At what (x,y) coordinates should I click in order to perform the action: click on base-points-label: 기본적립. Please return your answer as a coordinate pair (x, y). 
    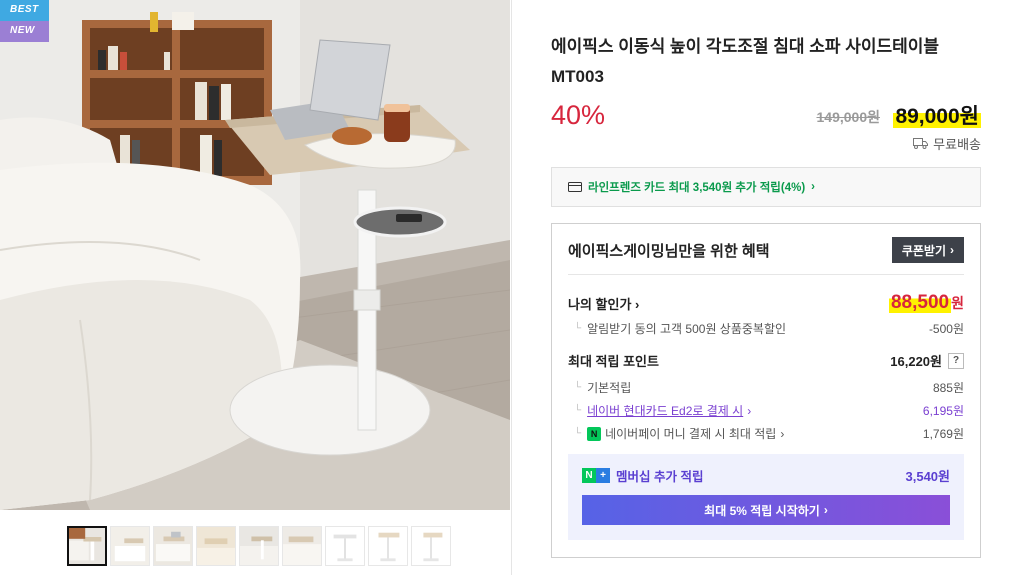
    Looking at the image, I should click on (609, 388).